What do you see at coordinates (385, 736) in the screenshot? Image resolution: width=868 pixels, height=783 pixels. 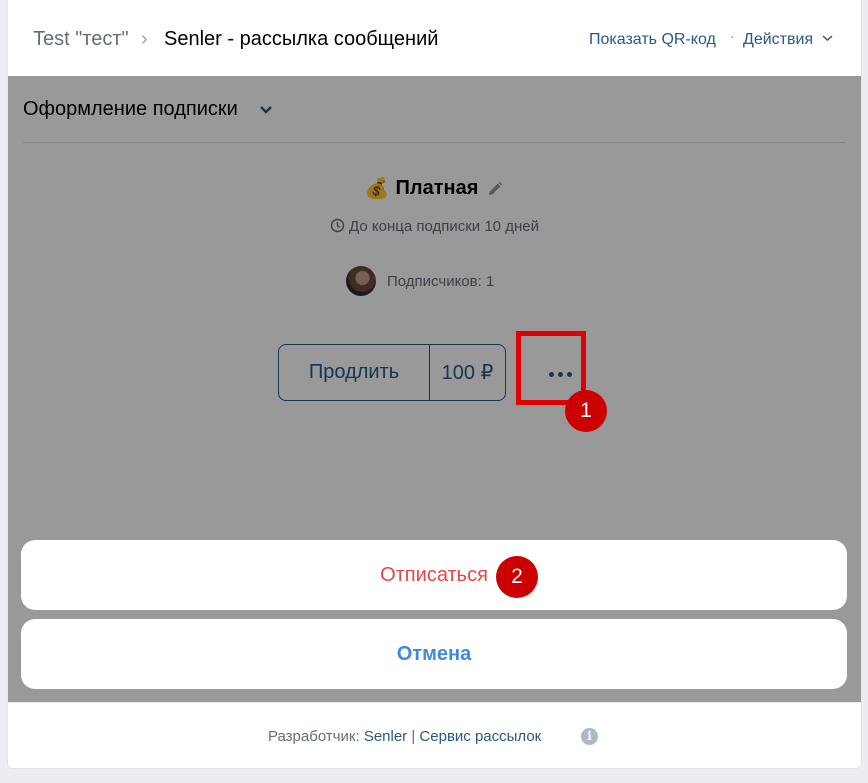 I see `developer-link: Senler` at bounding box center [385, 736].